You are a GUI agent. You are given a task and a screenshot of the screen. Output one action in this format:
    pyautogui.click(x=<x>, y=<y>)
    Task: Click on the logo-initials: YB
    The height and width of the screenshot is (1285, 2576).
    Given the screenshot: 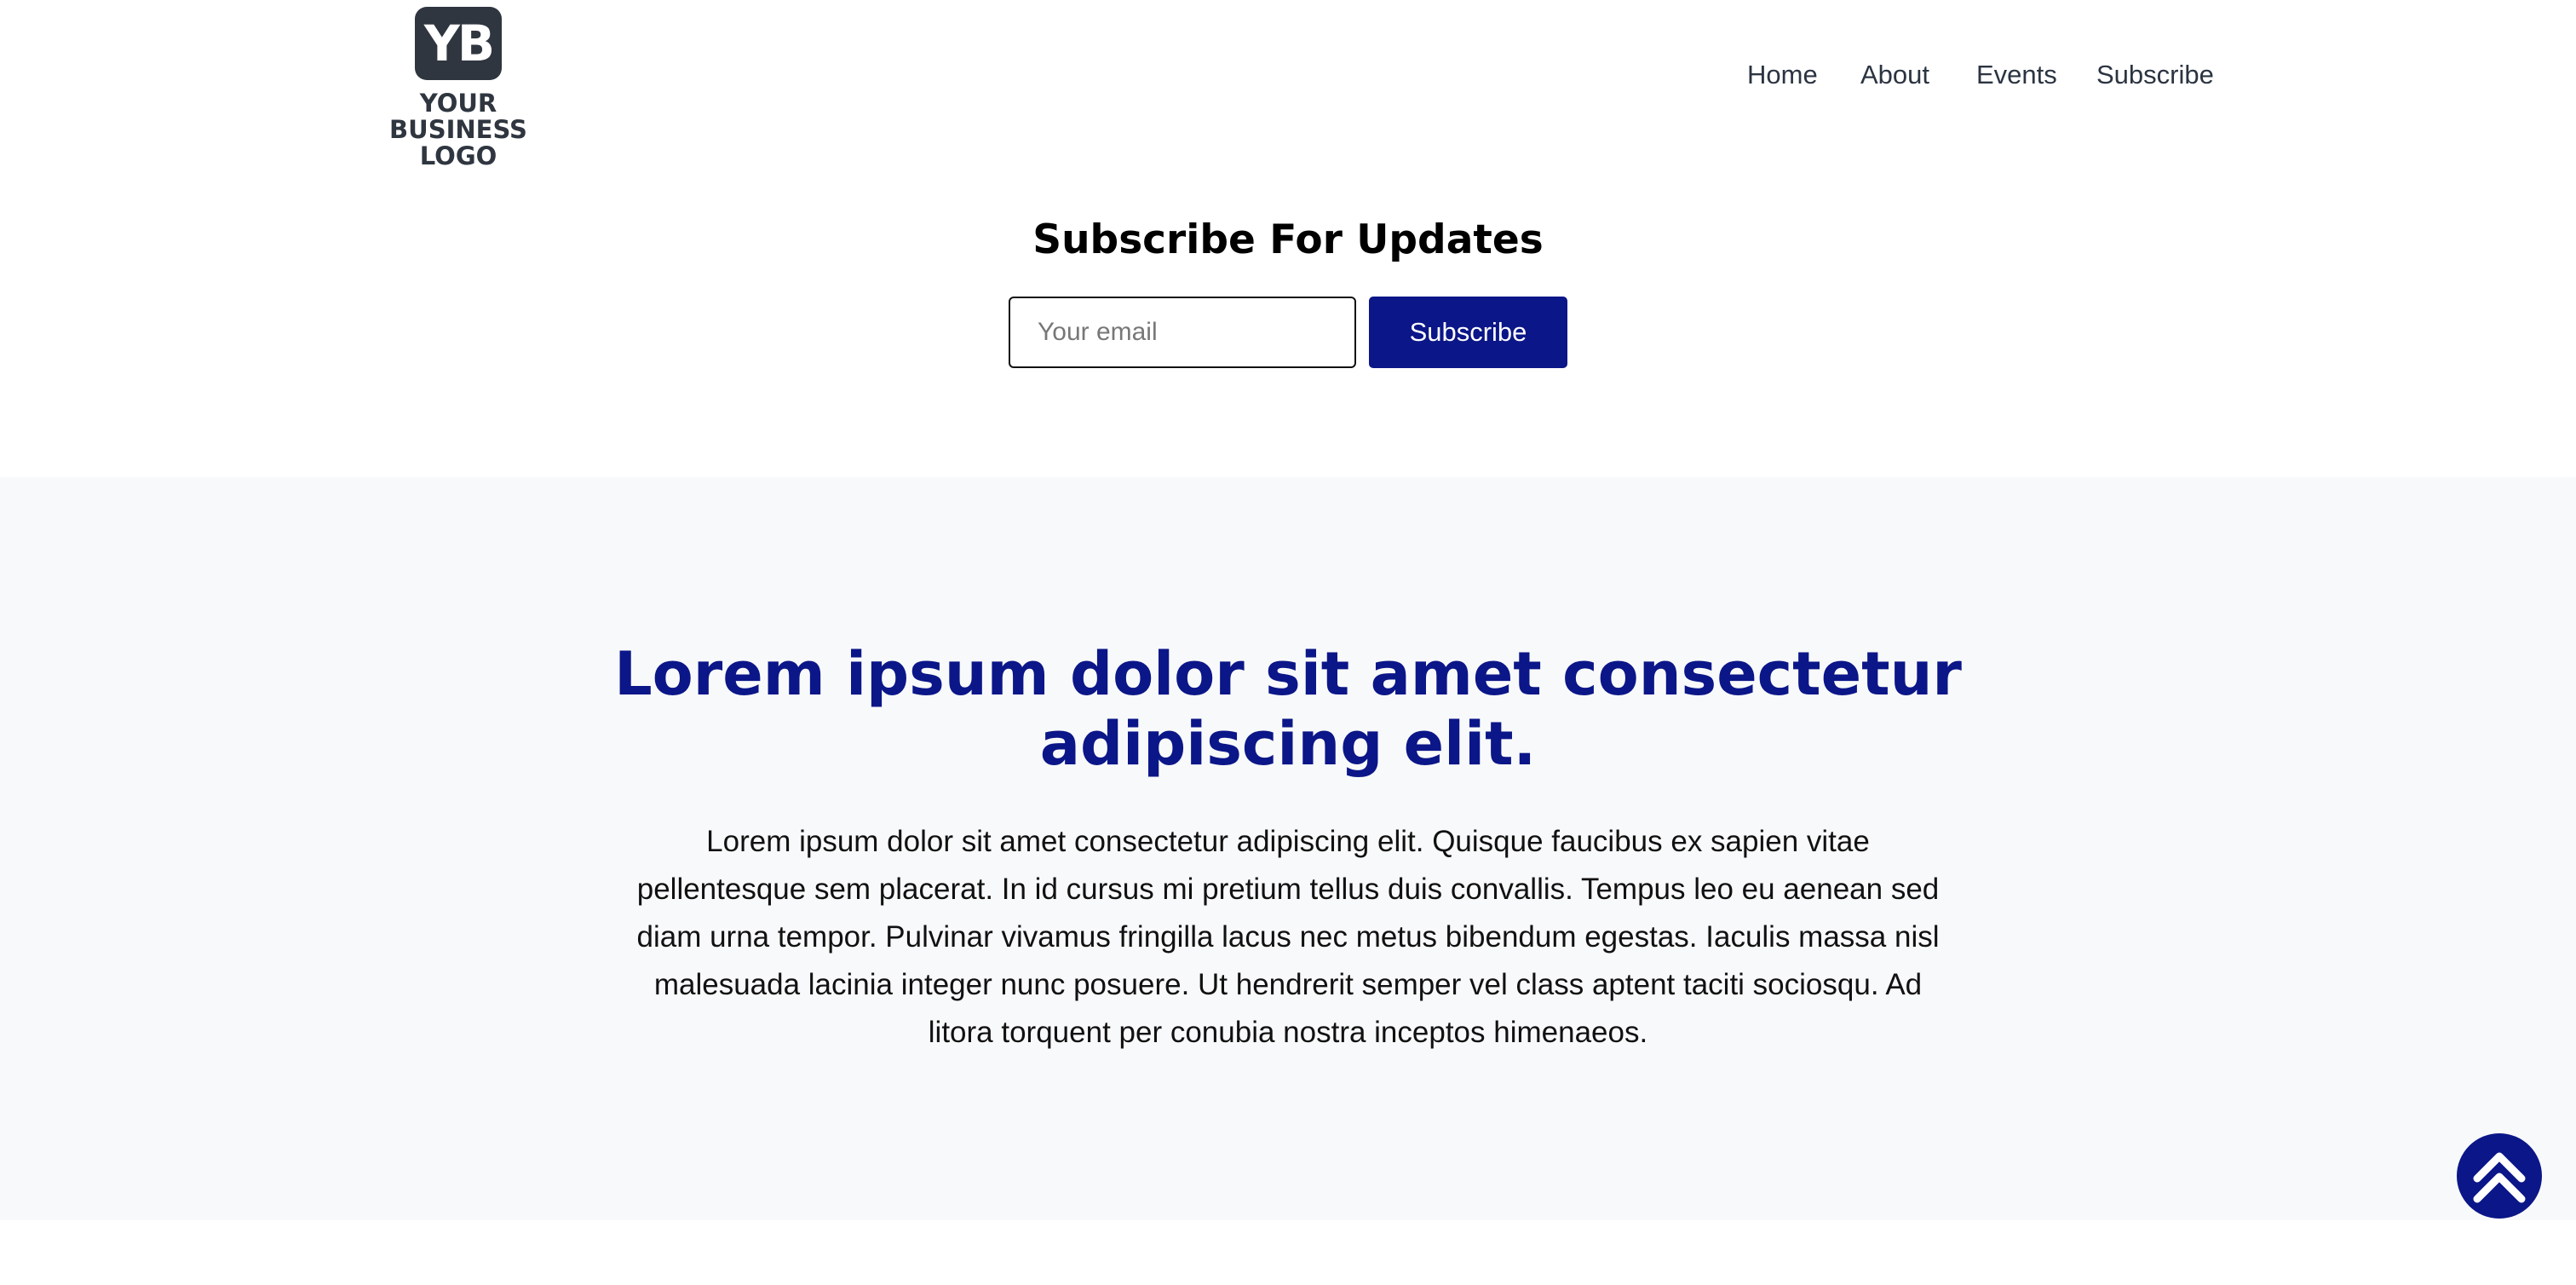 What is the action you would take?
    pyautogui.click(x=459, y=43)
    